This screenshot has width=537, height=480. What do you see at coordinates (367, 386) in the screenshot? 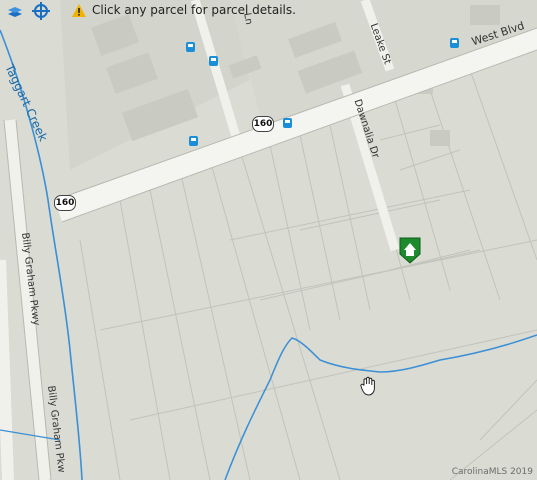
I see `hand-cursor-icon` at bounding box center [367, 386].